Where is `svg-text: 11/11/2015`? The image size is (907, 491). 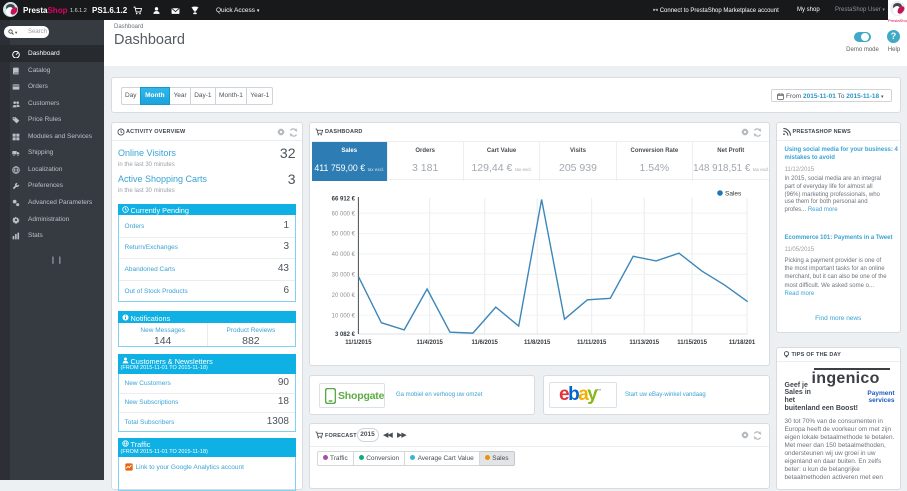 svg-text: 11/11/2015 is located at coordinates (592, 343).